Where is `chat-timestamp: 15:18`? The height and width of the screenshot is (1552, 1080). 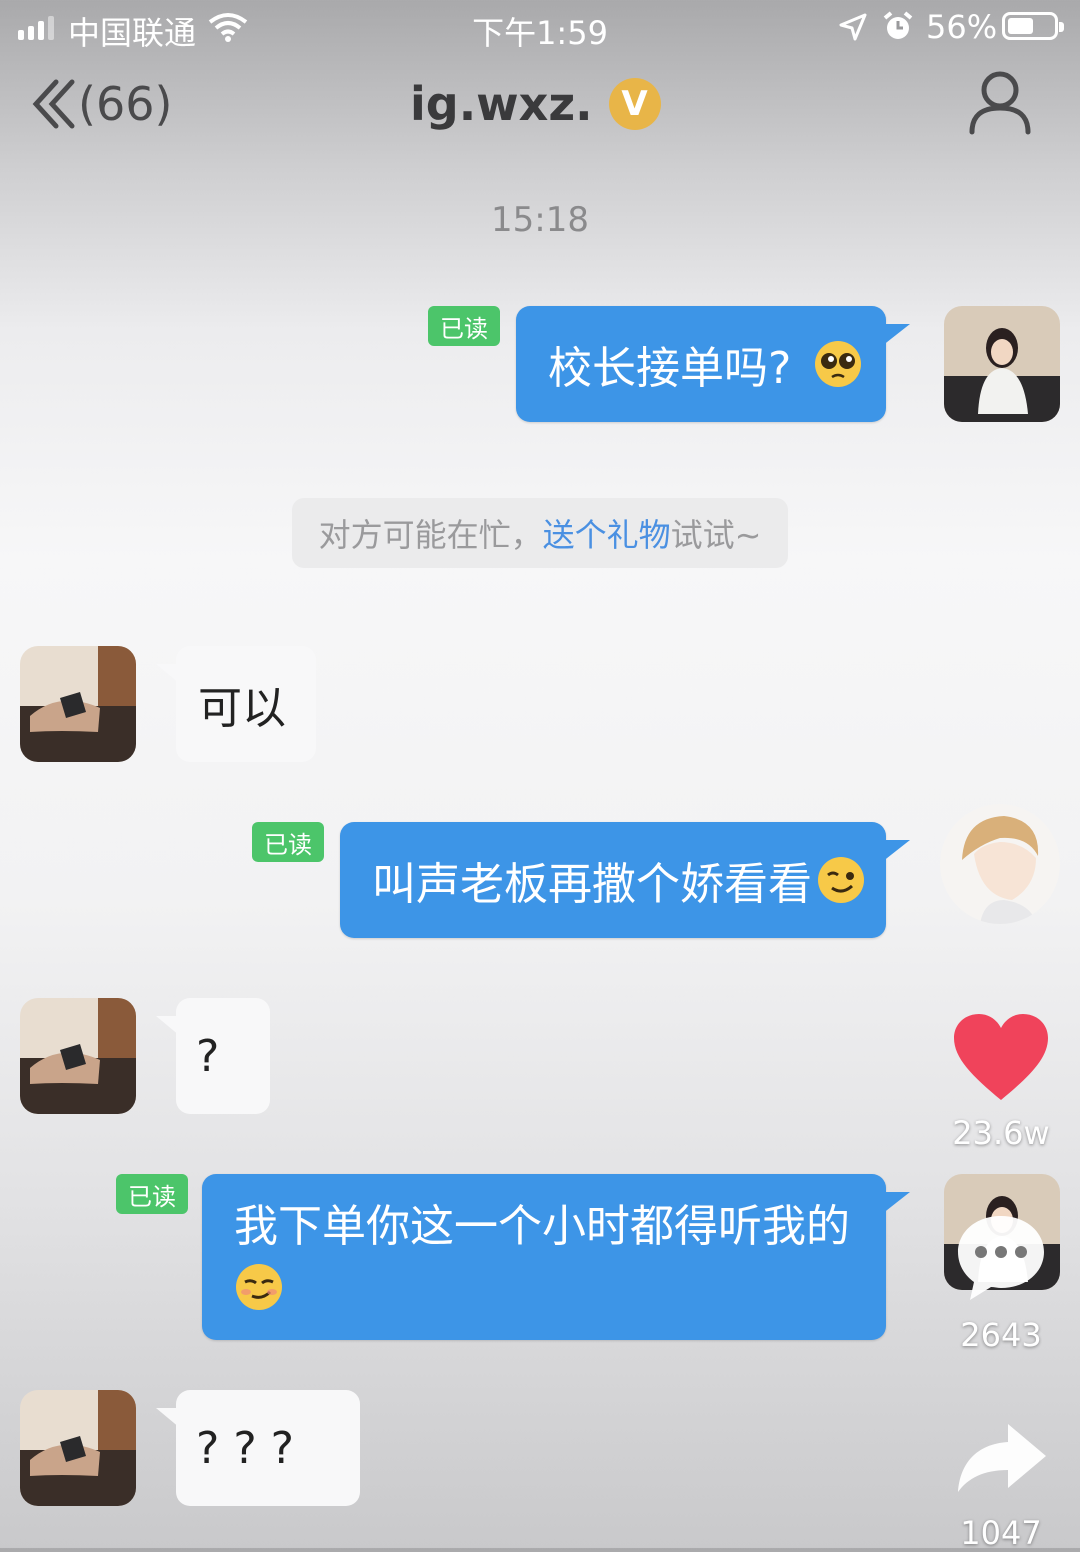 chat-timestamp: 15:18 is located at coordinates (540, 220).